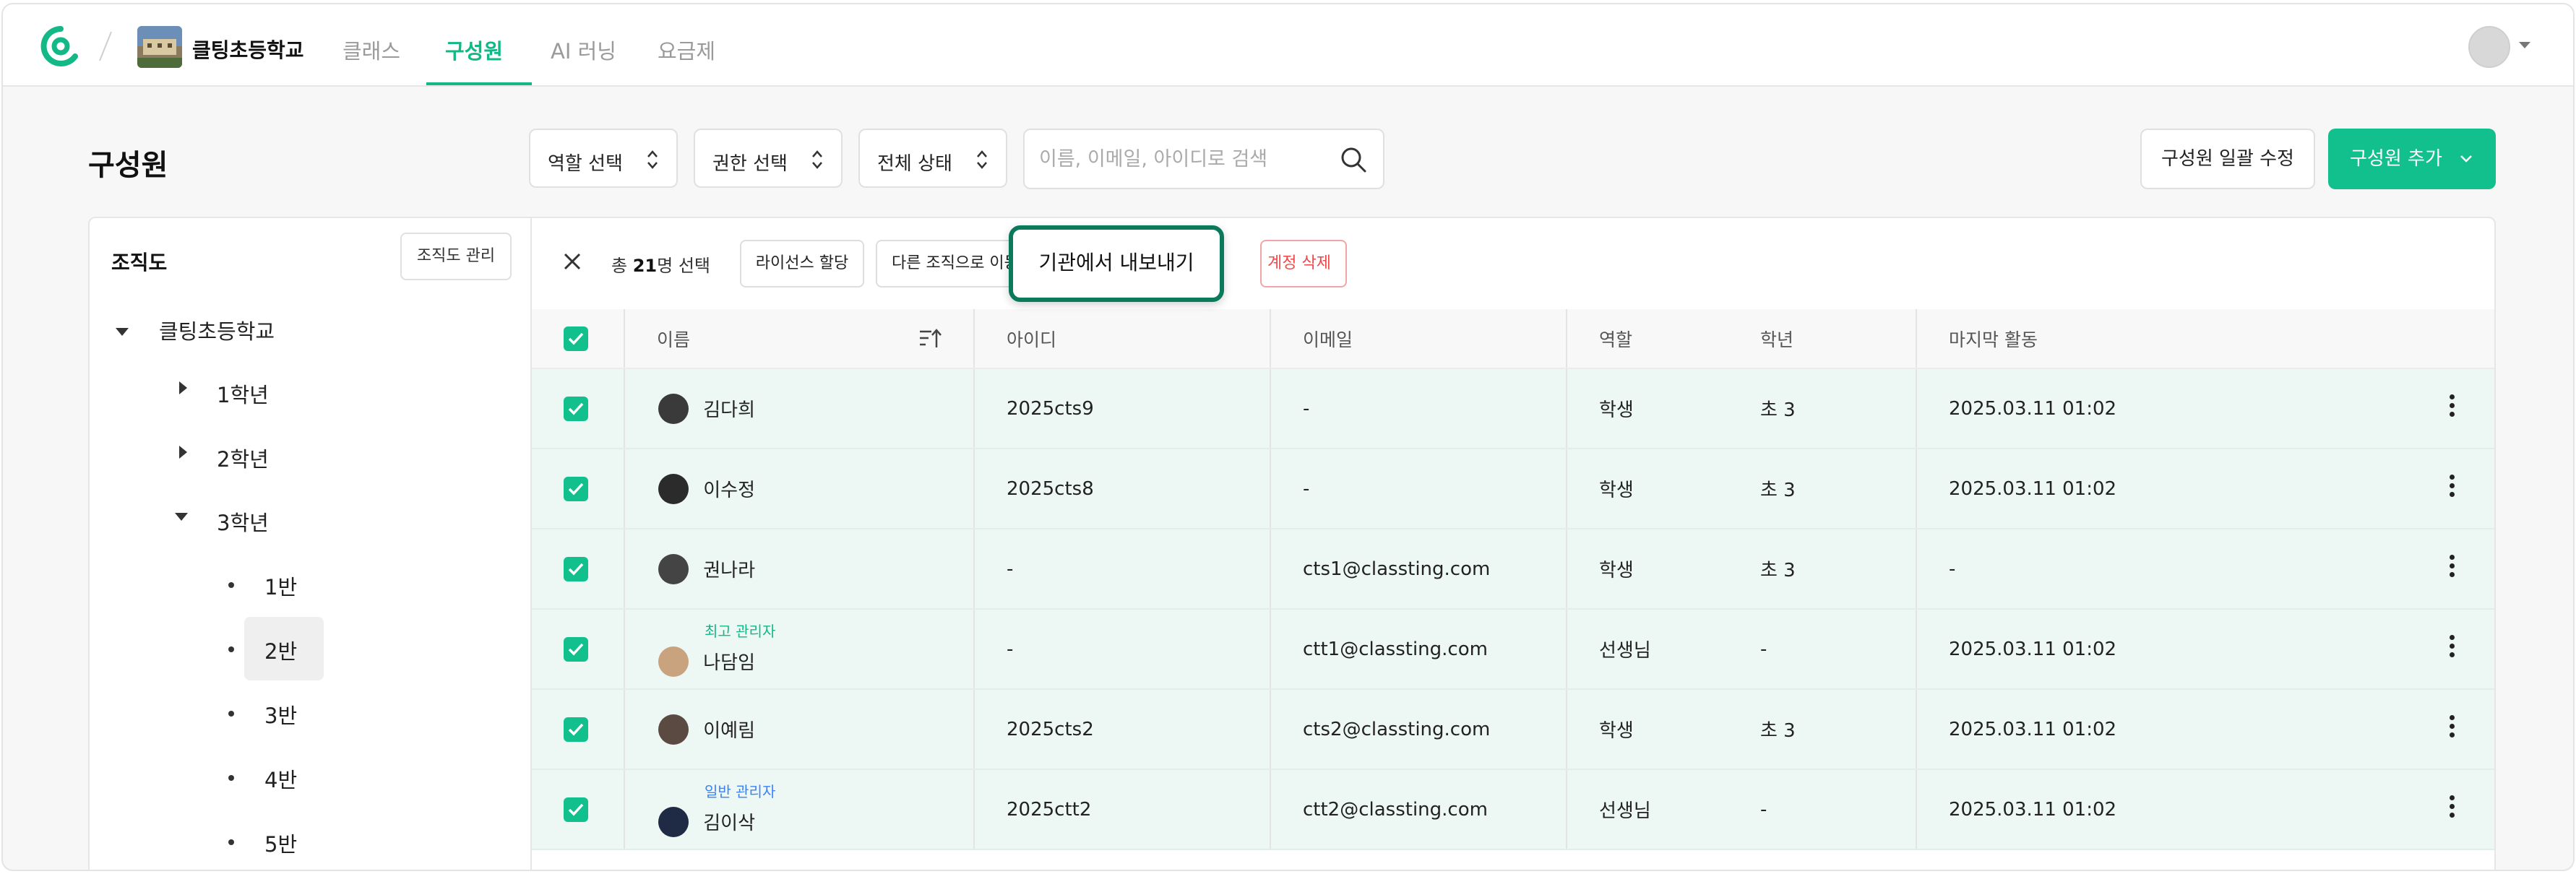 Image resolution: width=2576 pixels, height=874 pixels. What do you see at coordinates (456, 256) in the screenshot?
I see `manage-org-button: 조직도 관리` at bounding box center [456, 256].